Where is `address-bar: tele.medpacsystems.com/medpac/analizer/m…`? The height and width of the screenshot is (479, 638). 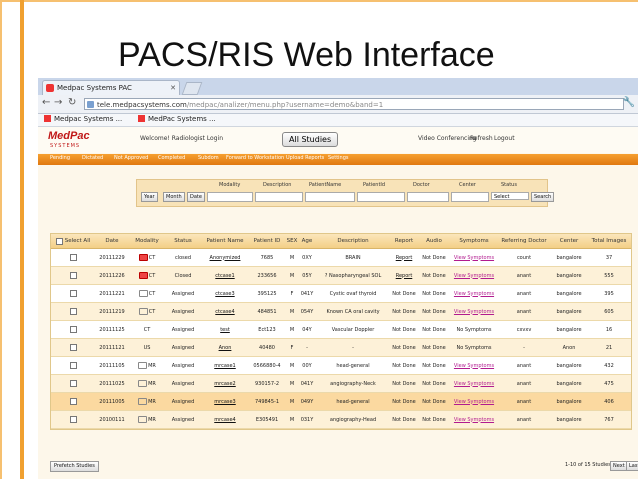 address-bar: tele.medpacsystems.com/medpac/analizer/m… is located at coordinates (354, 104).